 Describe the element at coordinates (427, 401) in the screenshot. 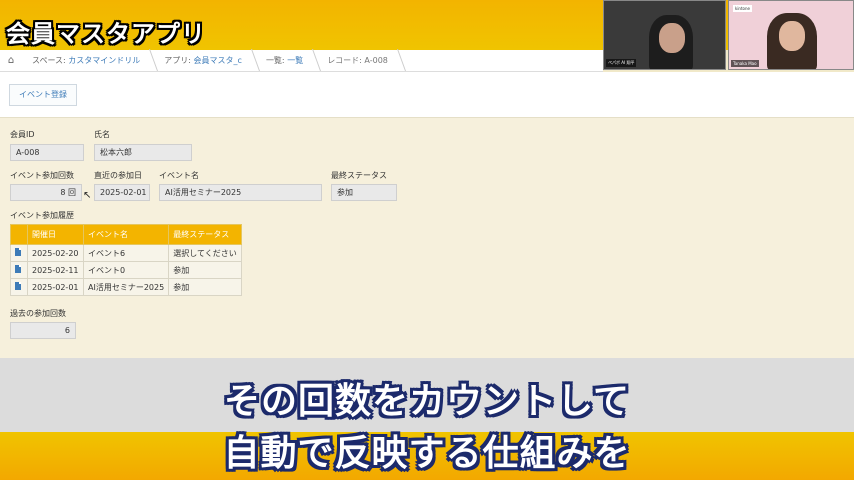

I see `caption-line-1: その回数をカウントして` at that location.